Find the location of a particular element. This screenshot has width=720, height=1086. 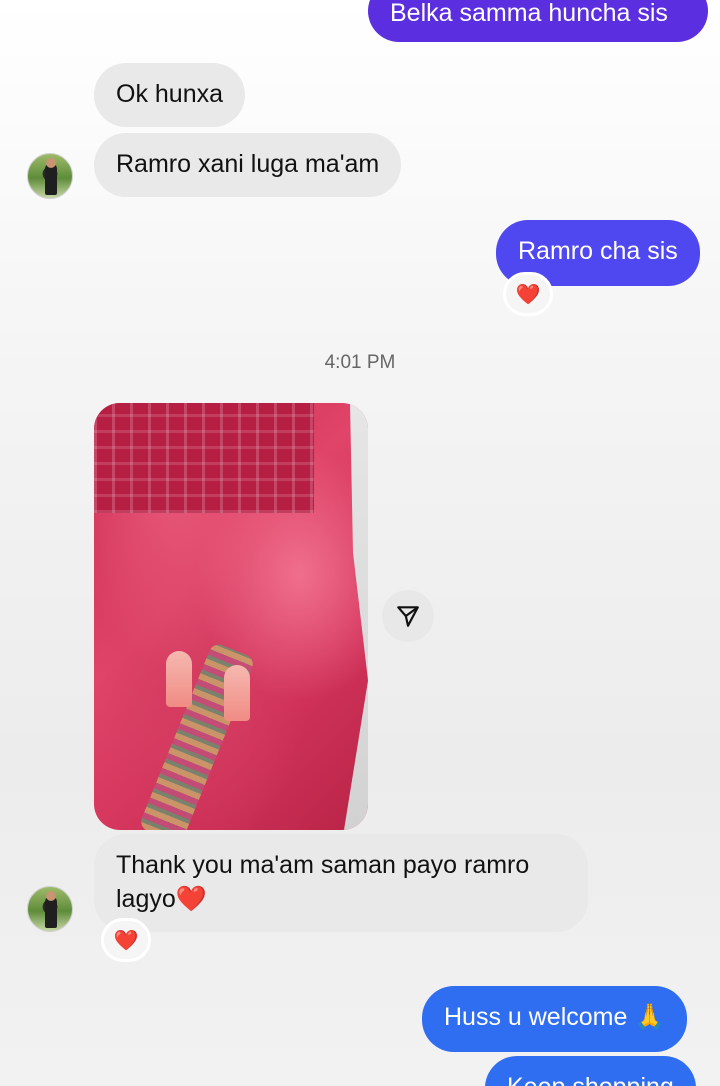

message-text: Ok hunxa is located at coordinates (170, 94).